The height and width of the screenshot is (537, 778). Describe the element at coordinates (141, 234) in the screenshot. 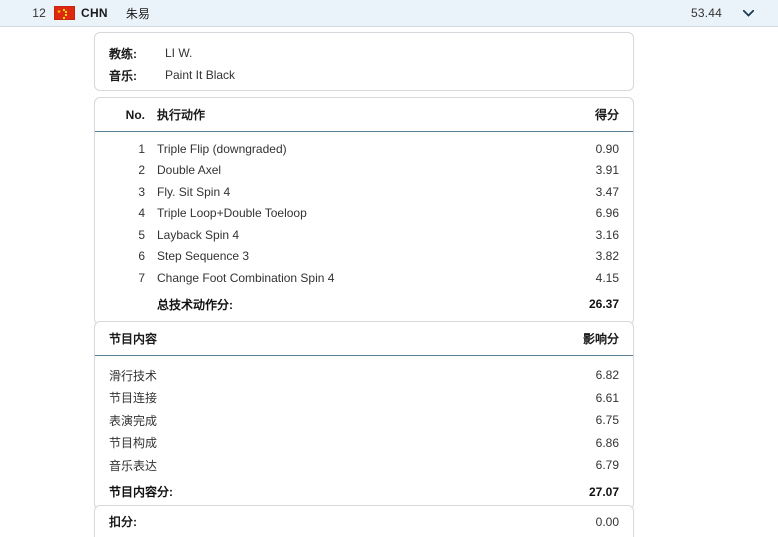

I see `element-number: 5` at that location.